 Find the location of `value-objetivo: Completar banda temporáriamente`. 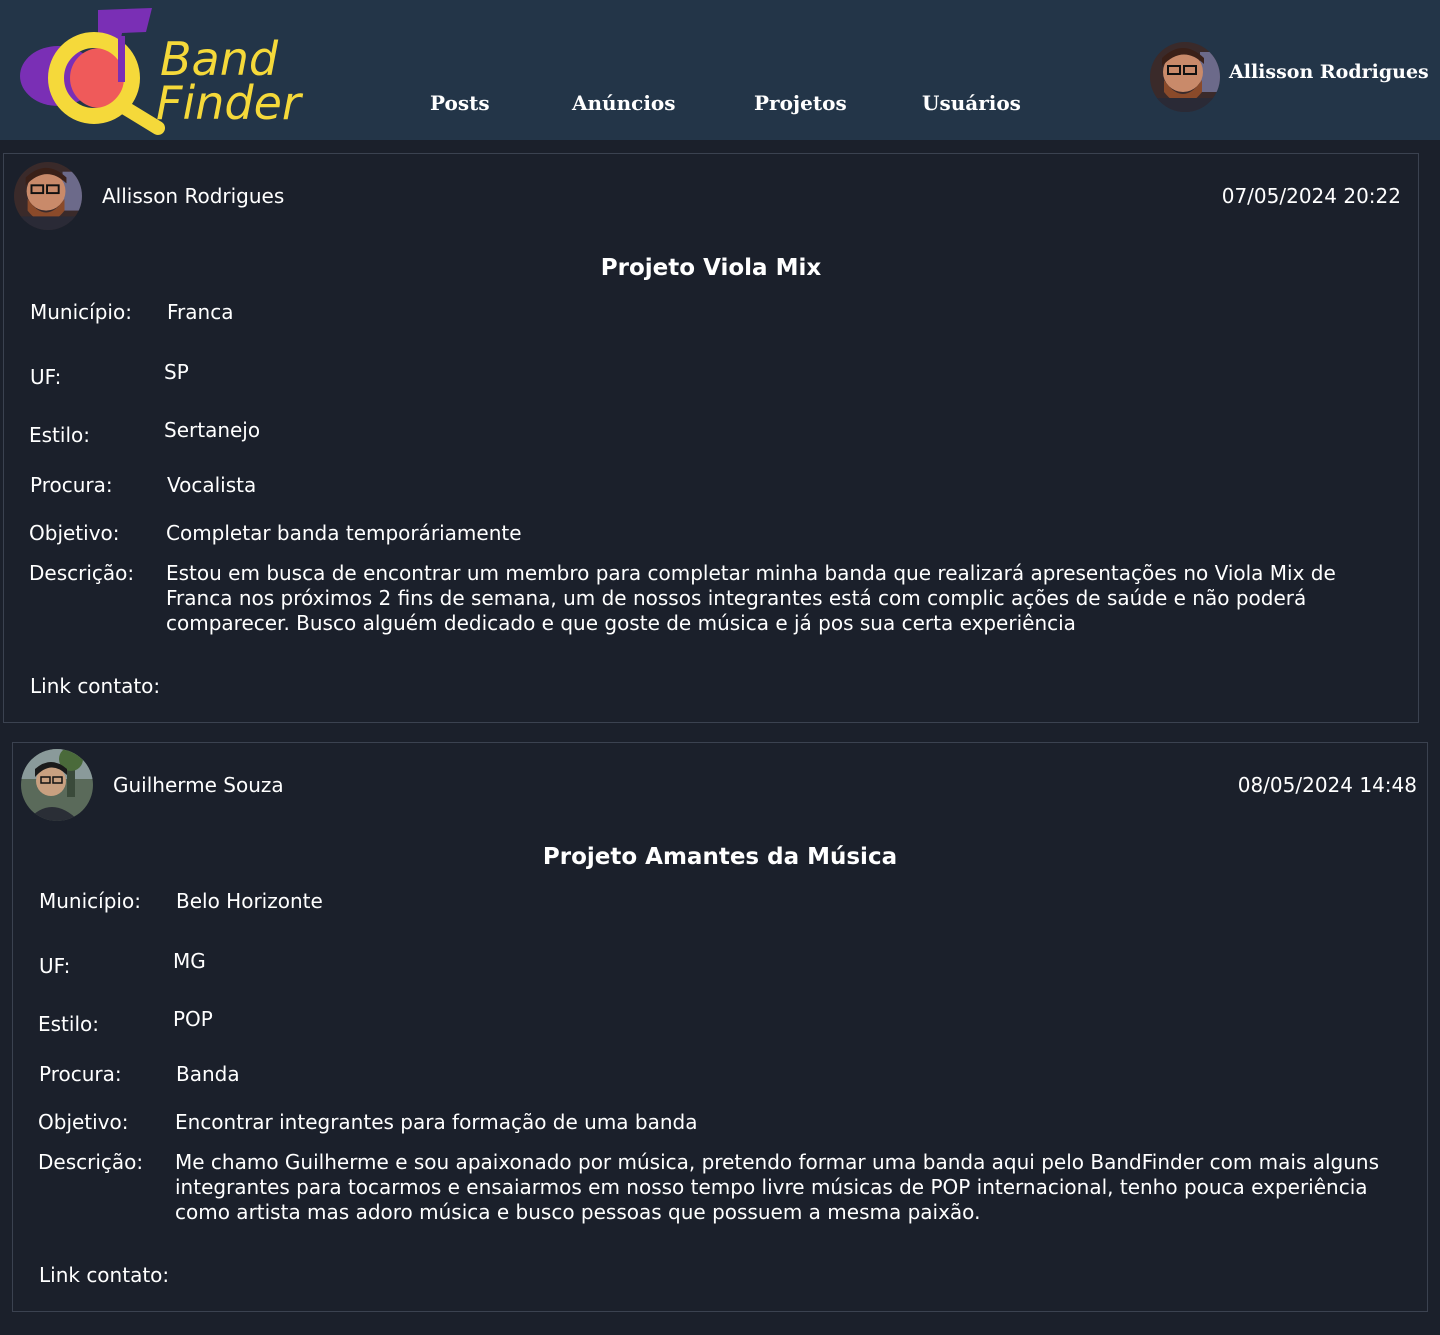

value-objetivo: Completar banda temporáriamente is located at coordinates (344, 533).